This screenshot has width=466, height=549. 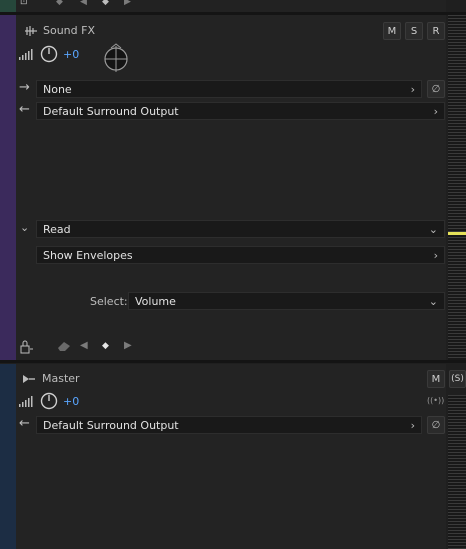 I want to click on select-label: Select:, so click(x=109, y=301).